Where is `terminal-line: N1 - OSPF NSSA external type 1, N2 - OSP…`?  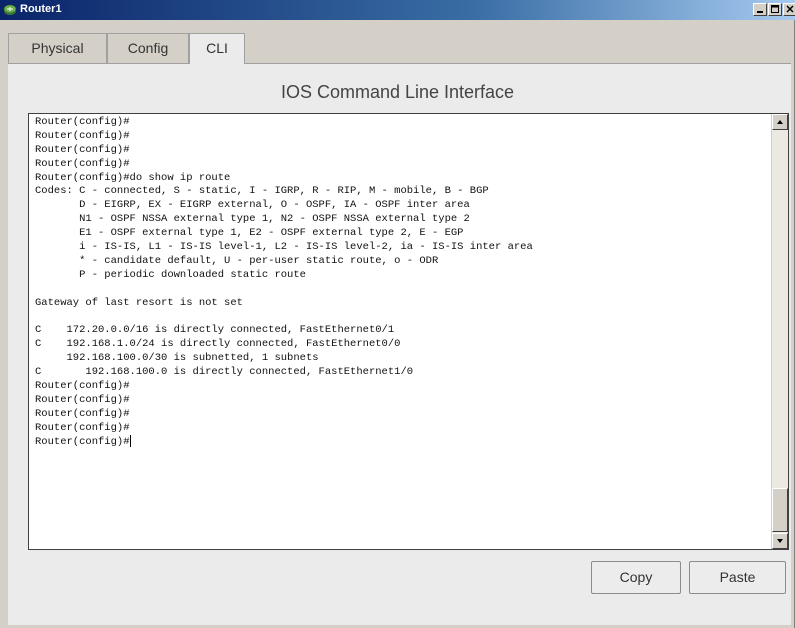 terminal-line: N1 - OSPF NSSA external type 1, N2 - OSP… is located at coordinates (252, 219).